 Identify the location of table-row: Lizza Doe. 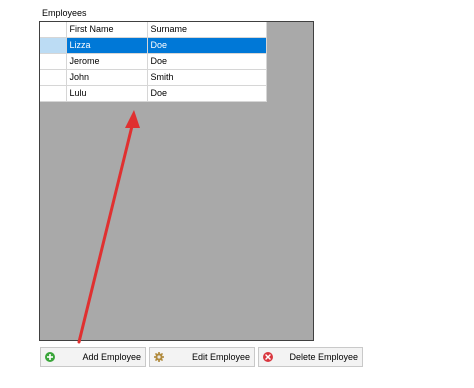
(153, 45).